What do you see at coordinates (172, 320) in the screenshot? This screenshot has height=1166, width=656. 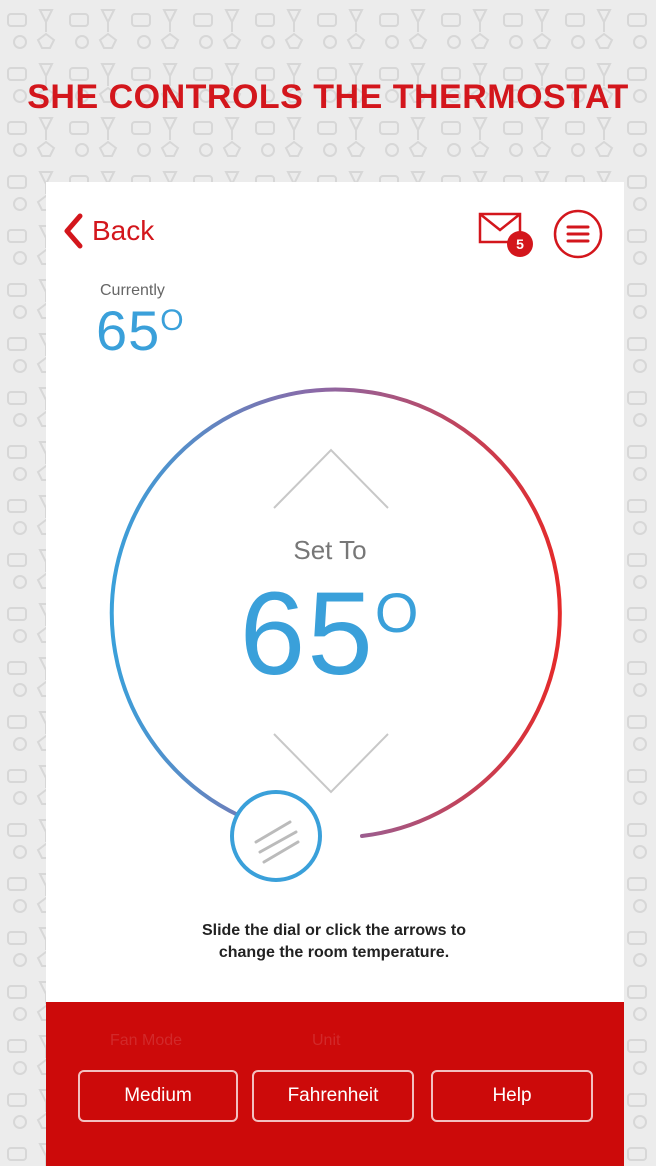 I see `current-degree-symbol: O` at bounding box center [172, 320].